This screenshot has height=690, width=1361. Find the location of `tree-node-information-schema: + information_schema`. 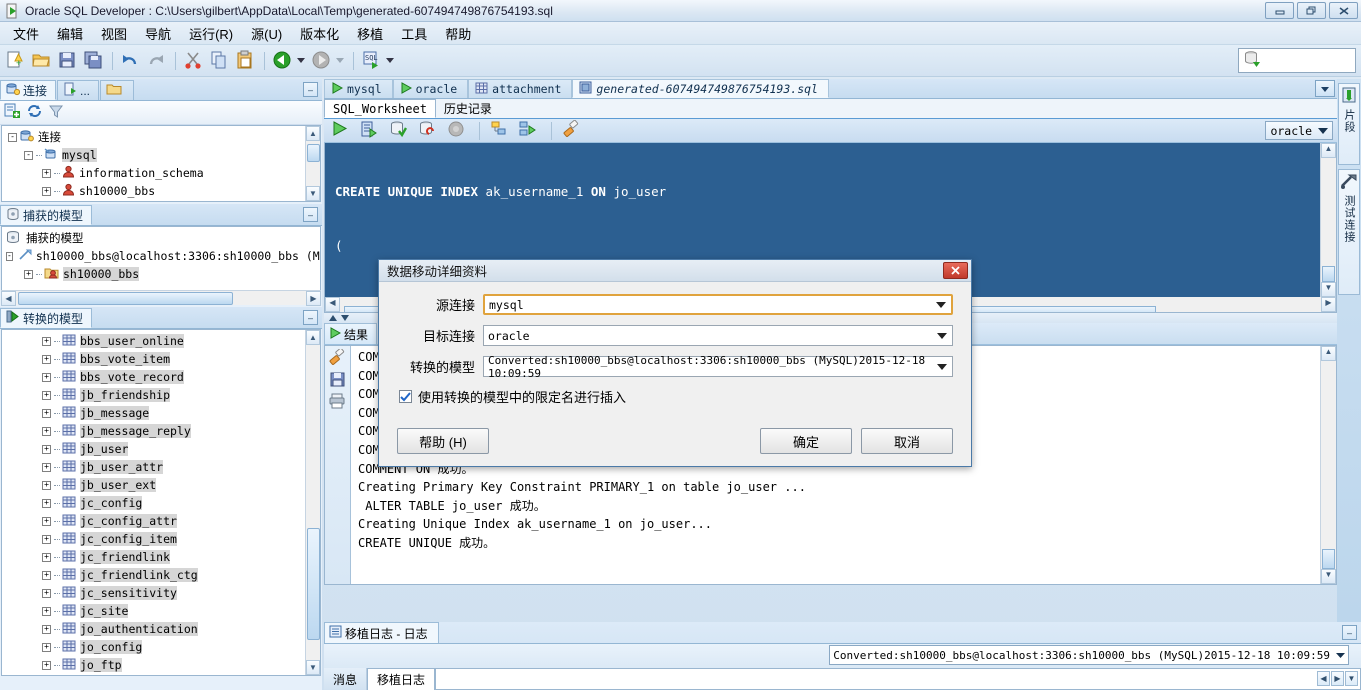

tree-node-information-schema: + information_schema is located at coordinates (153, 173).